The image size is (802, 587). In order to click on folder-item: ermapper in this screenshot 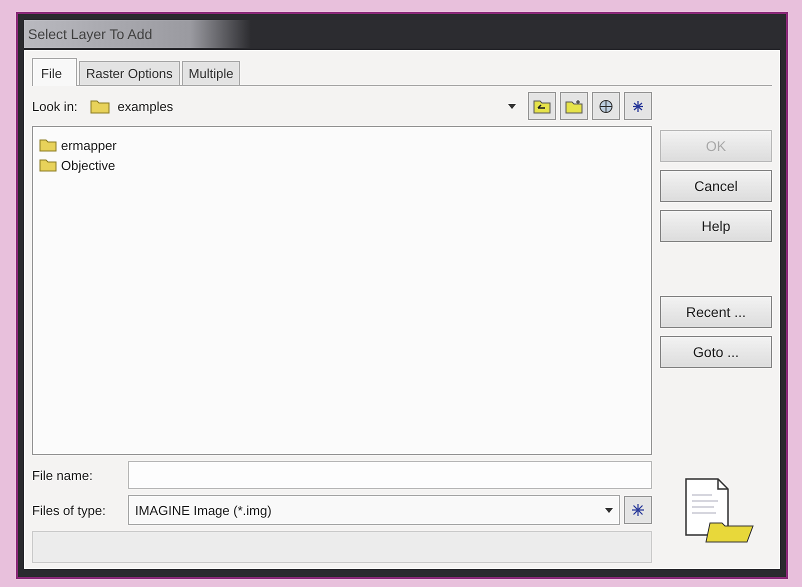, I will do `click(342, 145)`.